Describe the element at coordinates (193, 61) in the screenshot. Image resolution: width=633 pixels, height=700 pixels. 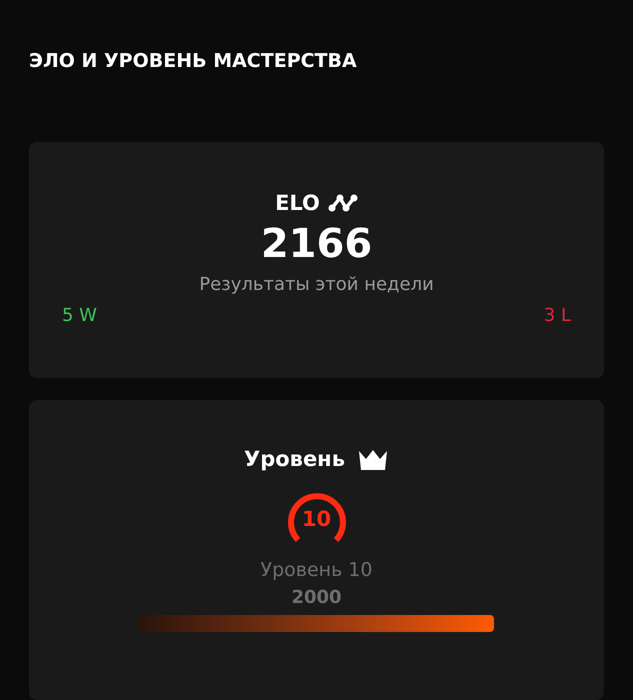
I see `section-title: ЭЛО И УРОВЕНЬ МАСТЕРСТВА` at that location.